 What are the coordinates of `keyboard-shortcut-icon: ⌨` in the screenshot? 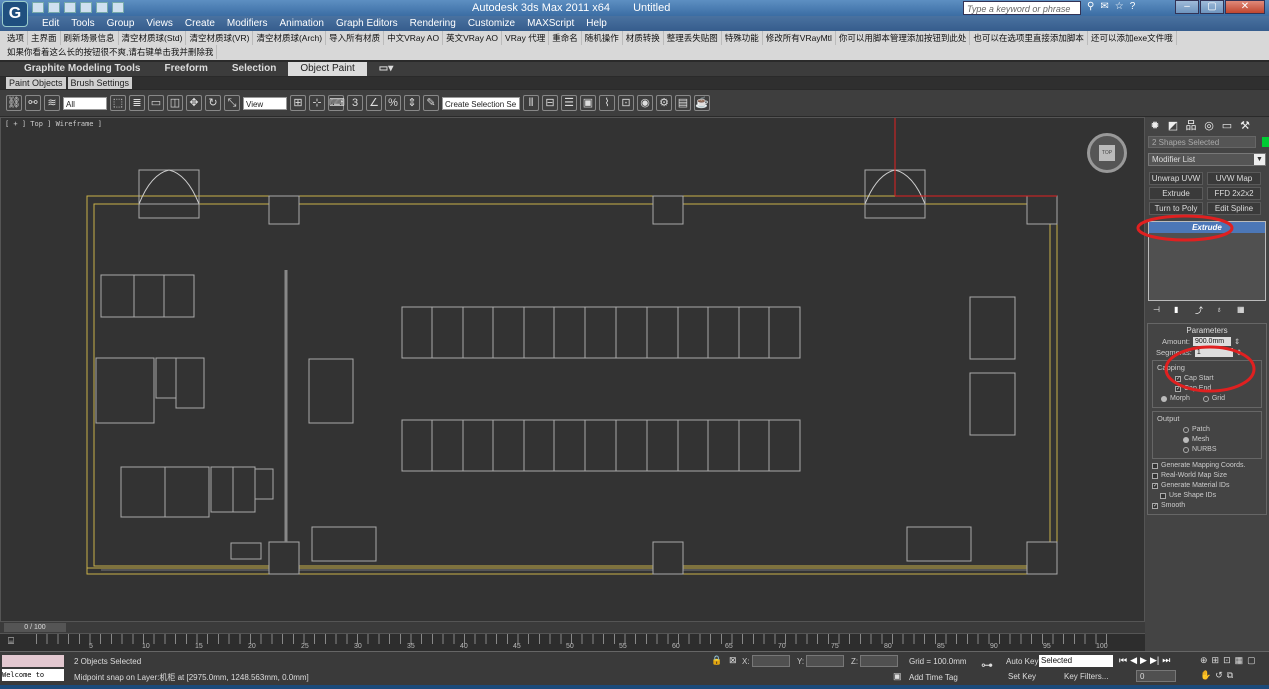 It's located at (336, 103).